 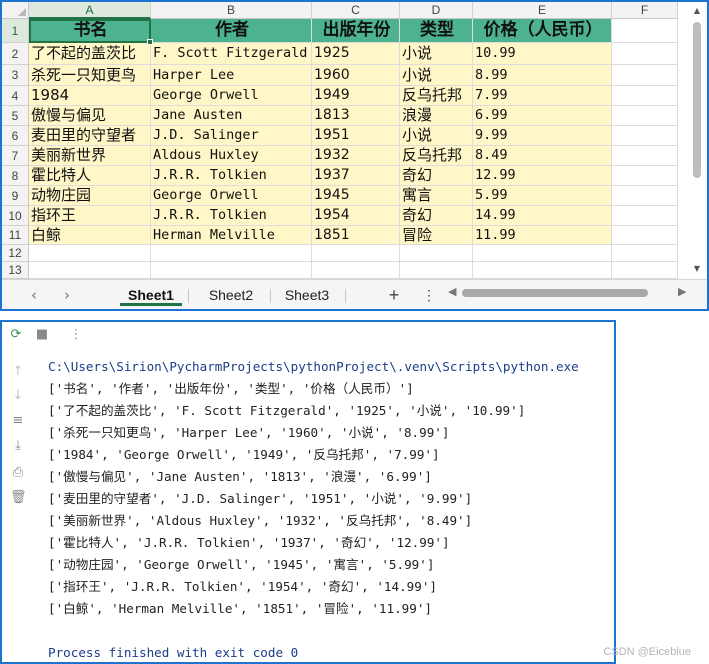 I want to click on soft-wrap-icon: ≡, so click(x=18, y=420).